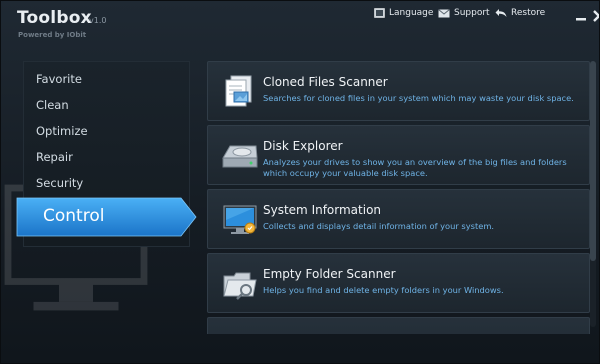 Image resolution: width=600 pixels, height=364 pixels. I want to click on cloned-files-icon, so click(238, 91).